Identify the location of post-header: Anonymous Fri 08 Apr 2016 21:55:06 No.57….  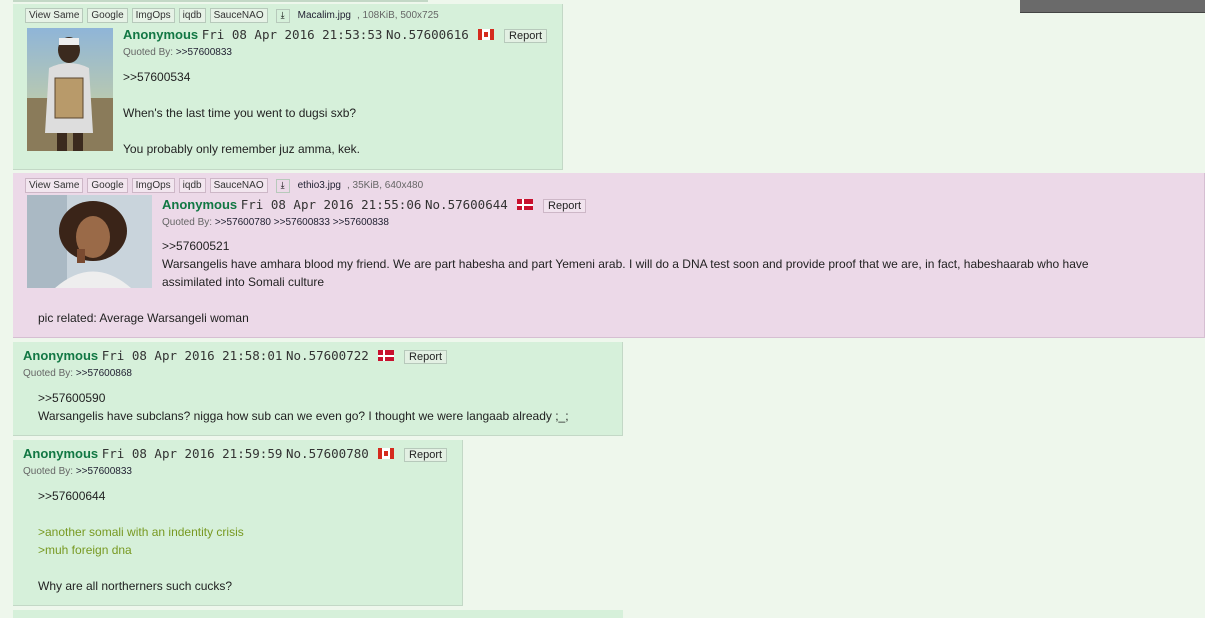
(374, 205).